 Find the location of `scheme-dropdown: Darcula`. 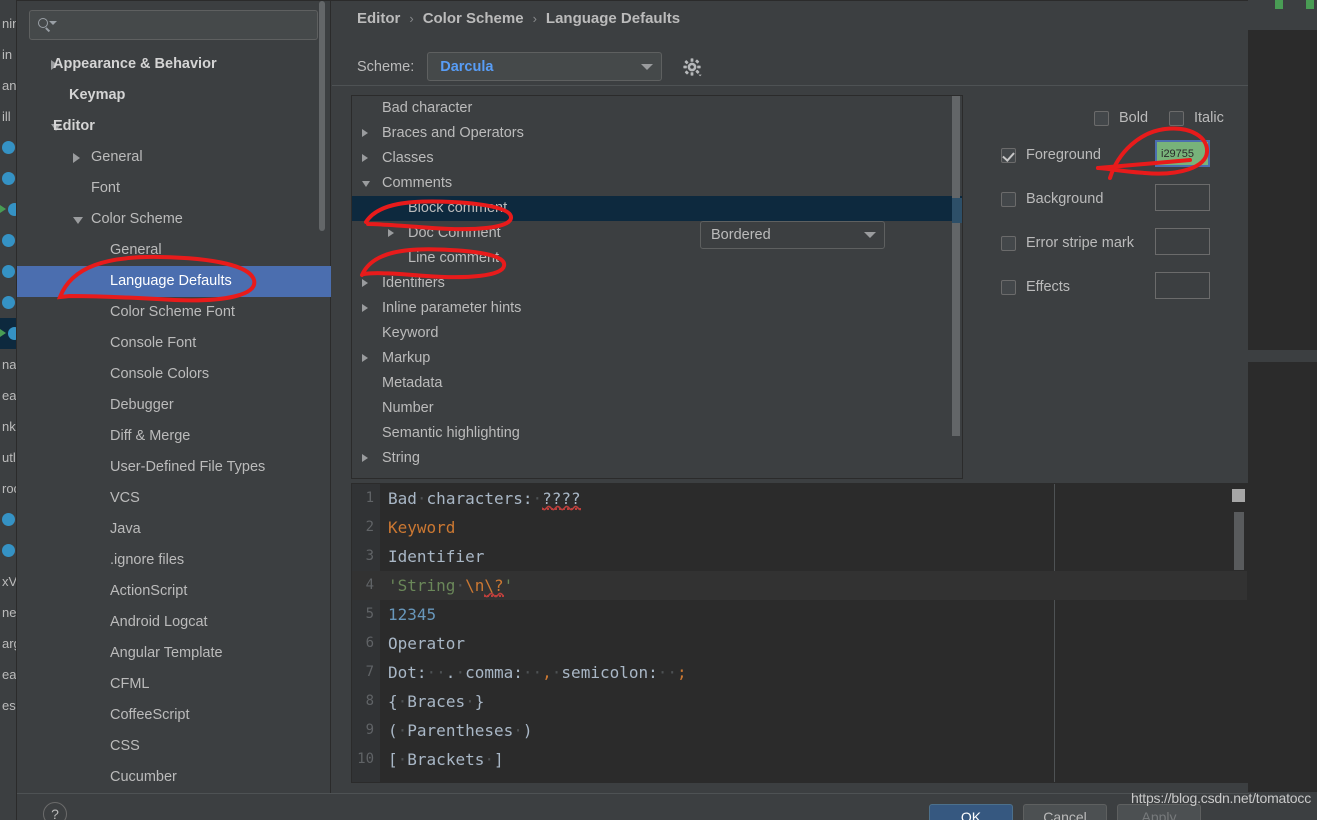

scheme-dropdown: Darcula is located at coordinates (545, 66).